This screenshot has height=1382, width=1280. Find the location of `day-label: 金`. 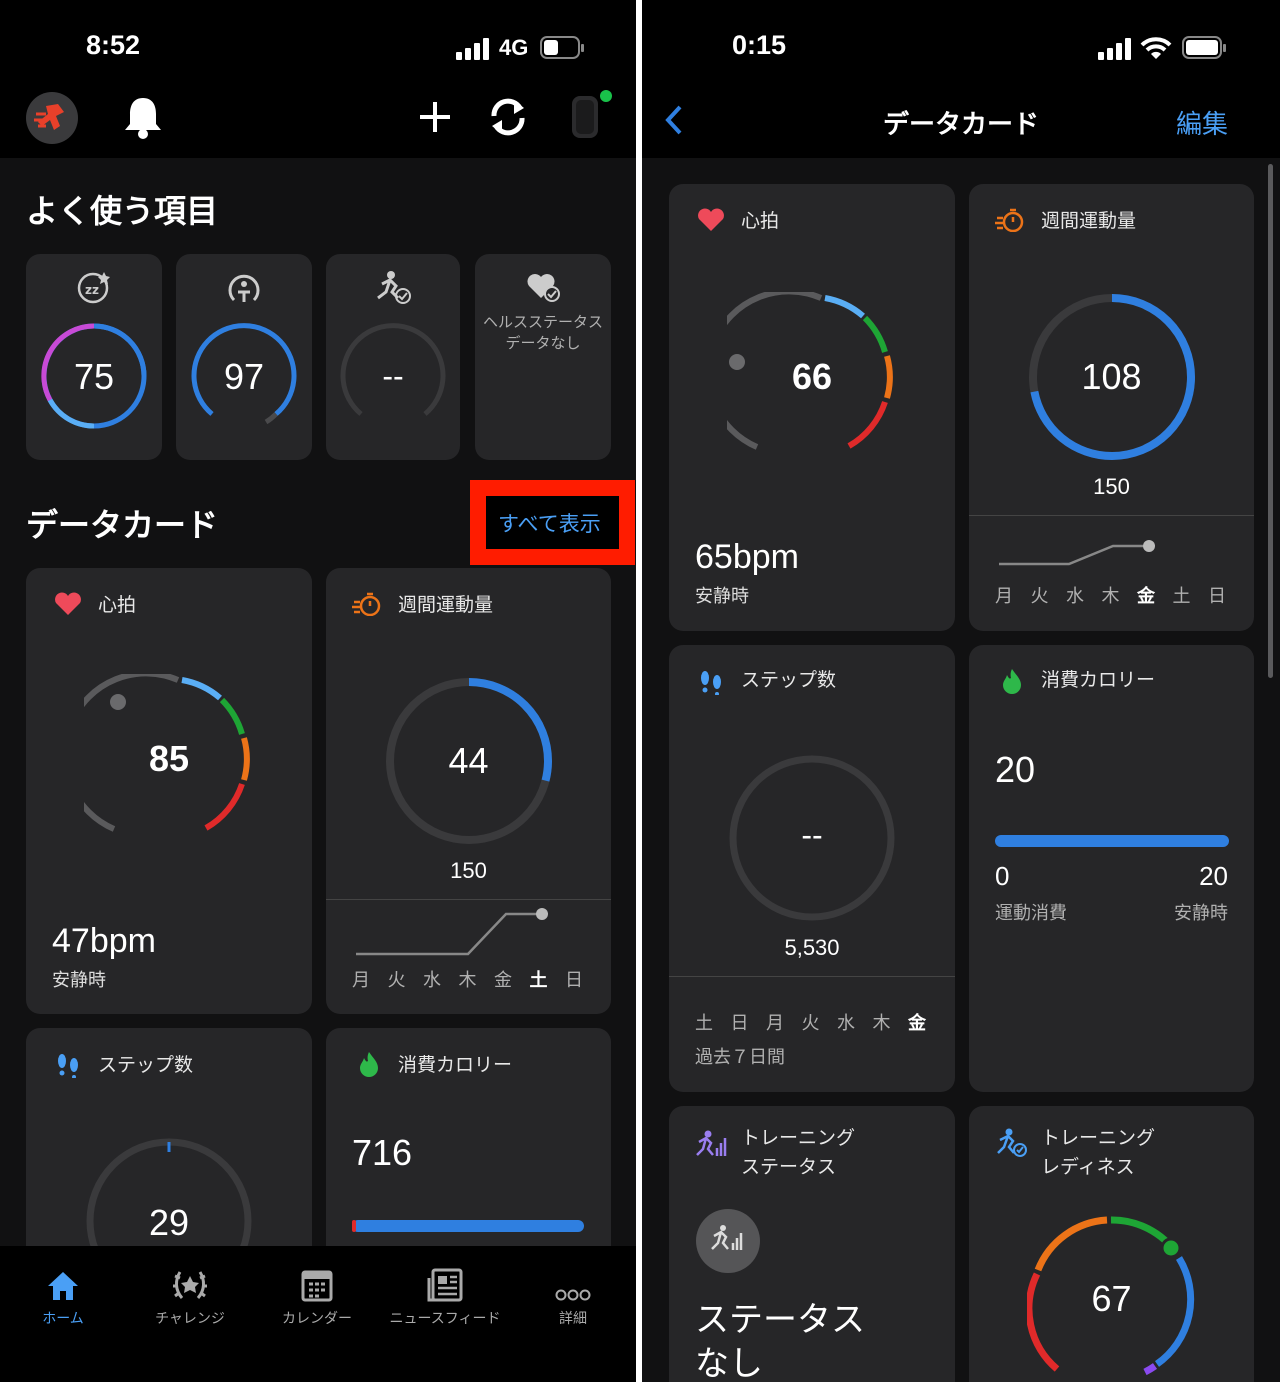

day-label: 金 is located at coordinates (1146, 596).